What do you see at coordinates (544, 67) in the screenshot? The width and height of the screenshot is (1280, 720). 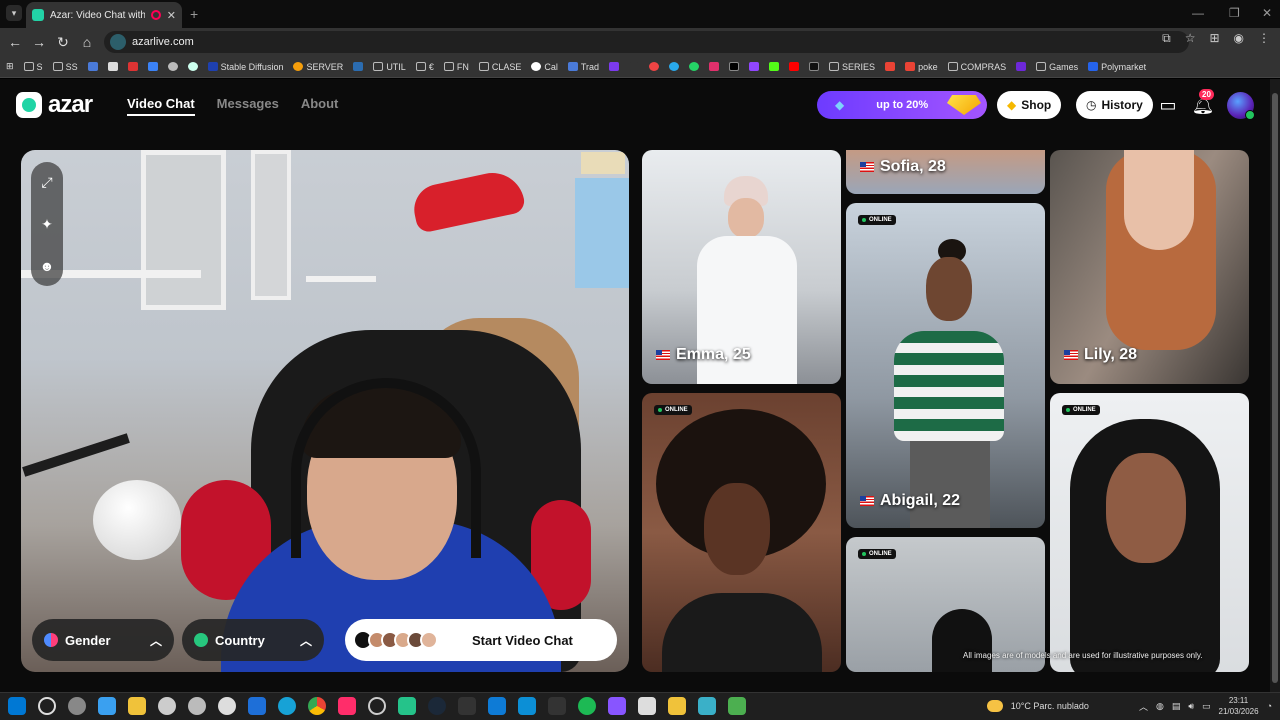 I see `bookmark-cal: Cal` at bounding box center [544, 67].